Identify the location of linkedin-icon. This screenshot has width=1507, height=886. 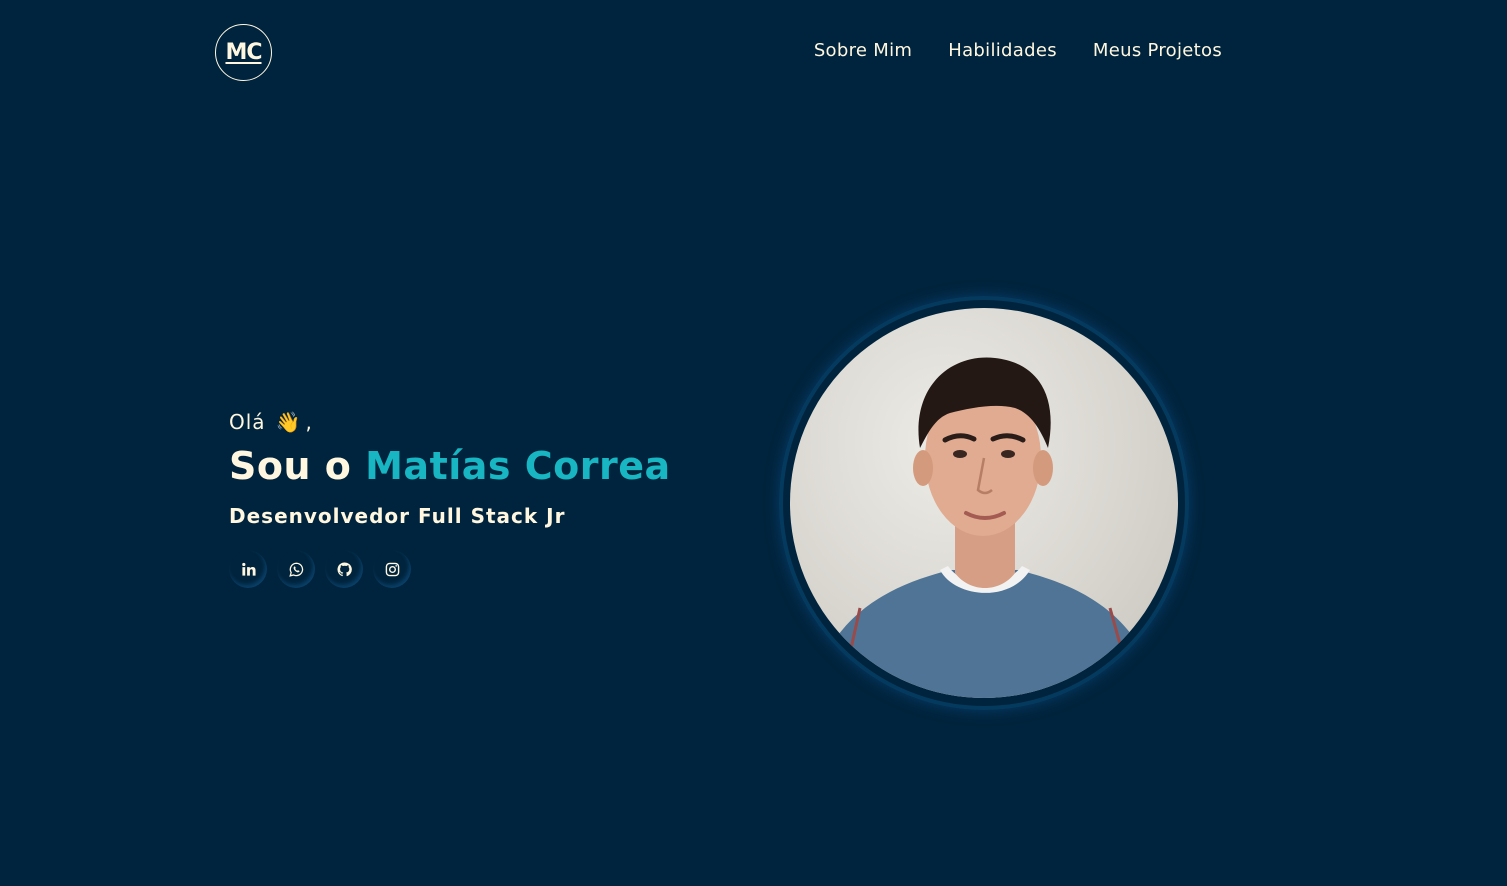
(248, 569).